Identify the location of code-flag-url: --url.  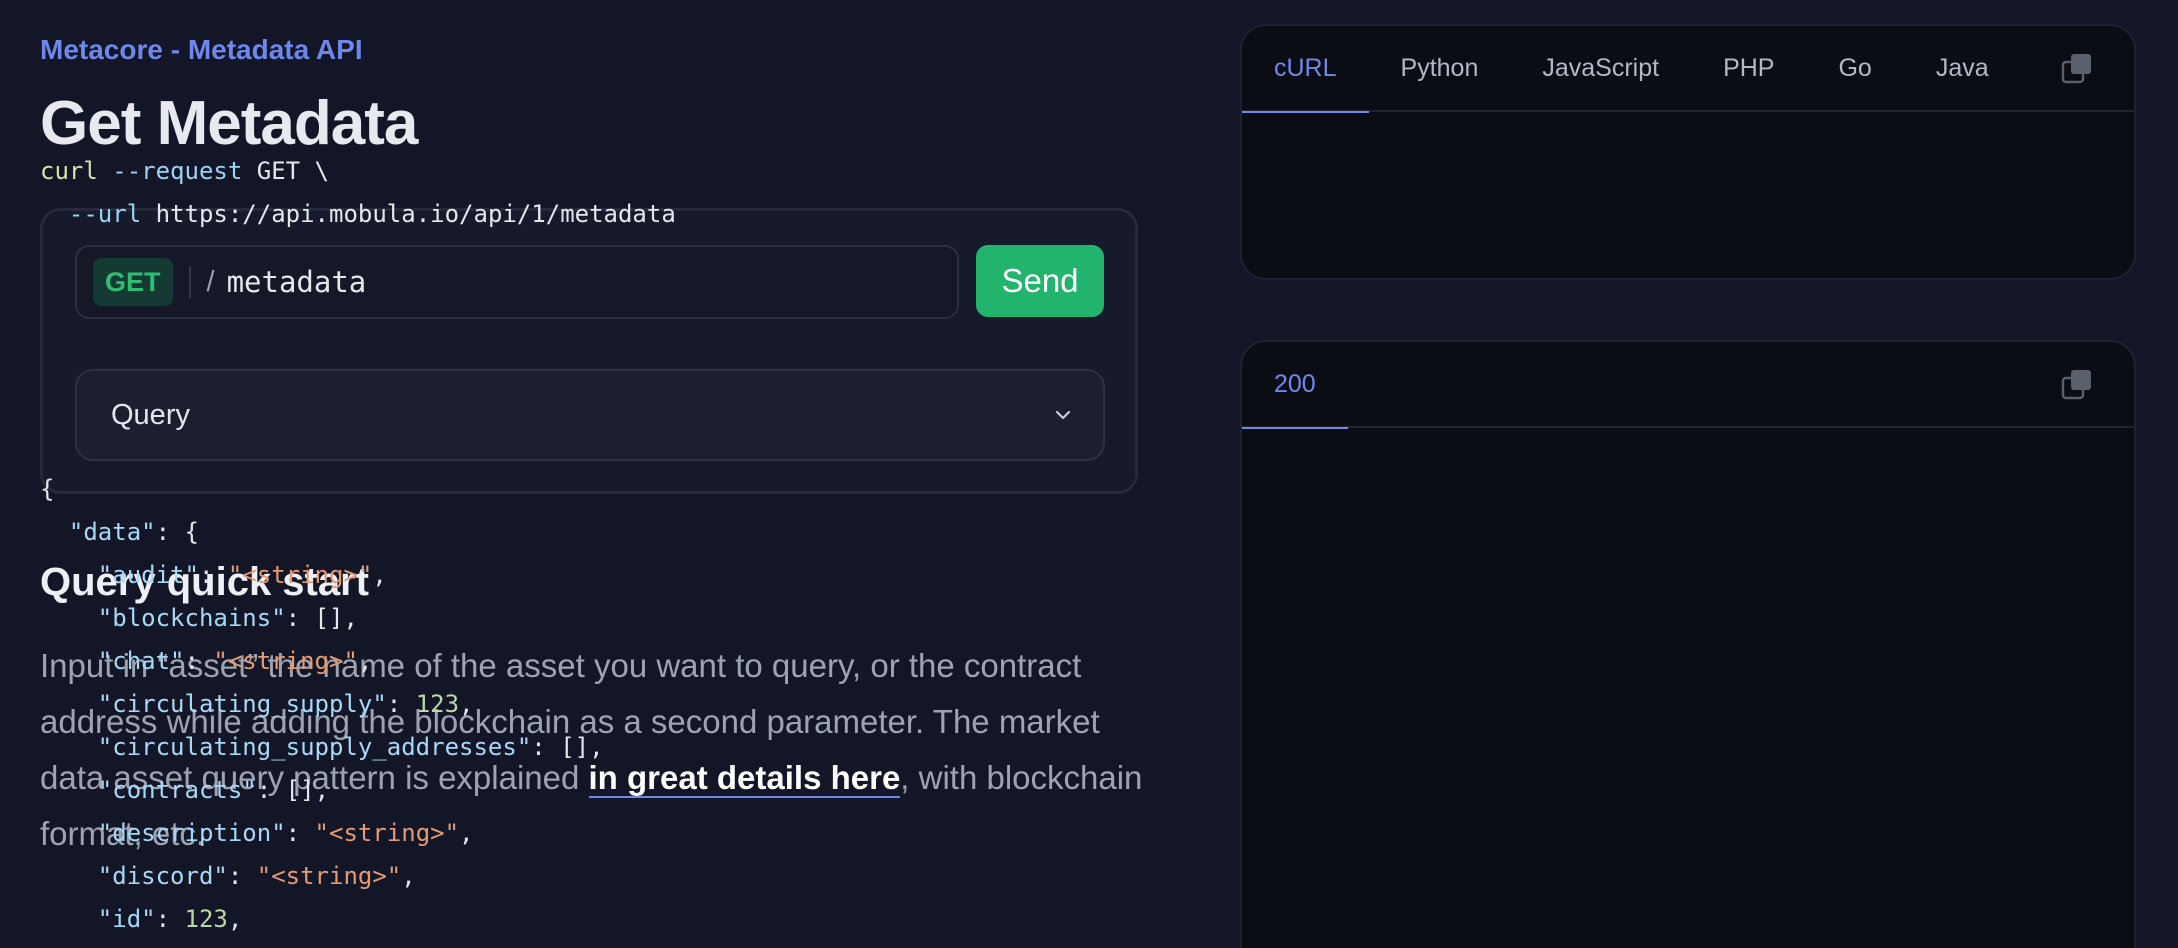
(105, 214).